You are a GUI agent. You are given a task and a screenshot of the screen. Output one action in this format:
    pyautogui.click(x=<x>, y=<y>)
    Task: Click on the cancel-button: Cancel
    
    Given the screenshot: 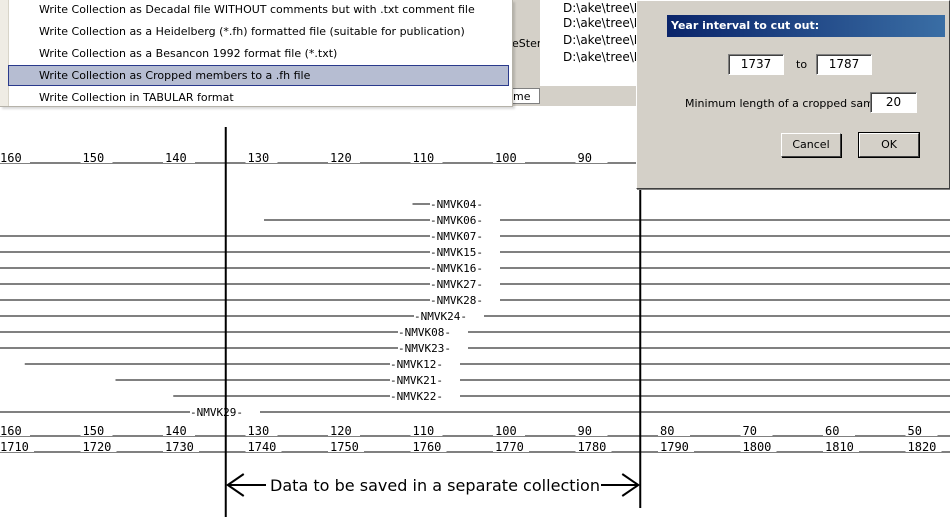 What is the action you would take?
    pyautogui.click(x=811, y=145)
    